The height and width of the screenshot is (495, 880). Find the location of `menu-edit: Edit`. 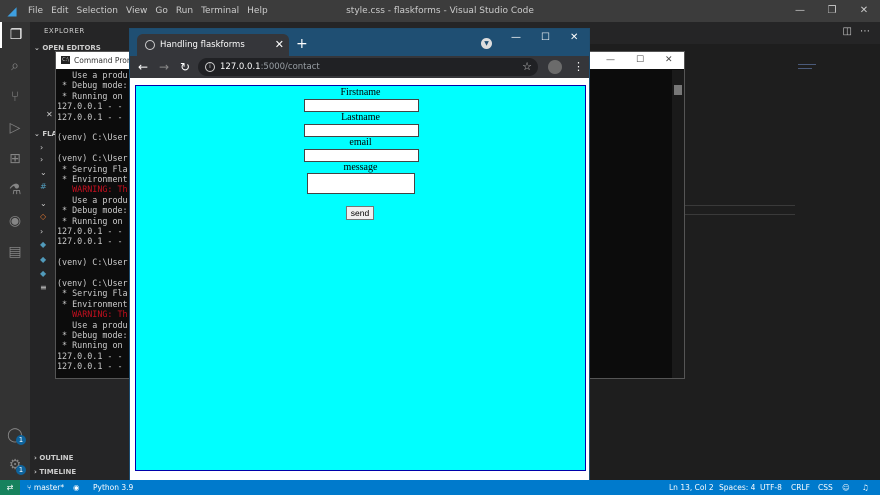

menu-edit: Edit is located at coordinates (59, 11).